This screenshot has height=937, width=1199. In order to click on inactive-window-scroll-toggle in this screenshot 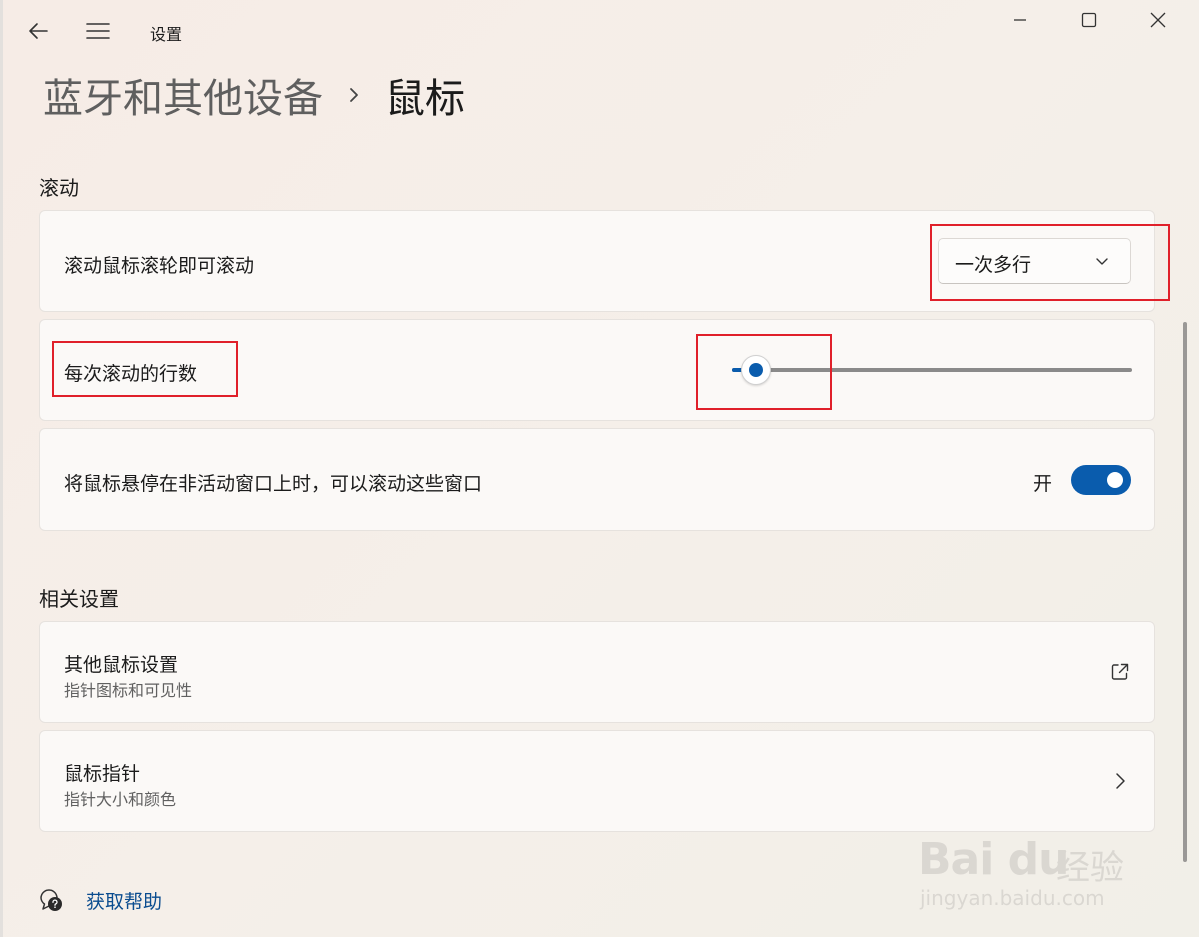, I will do `click(1101, 480)`.